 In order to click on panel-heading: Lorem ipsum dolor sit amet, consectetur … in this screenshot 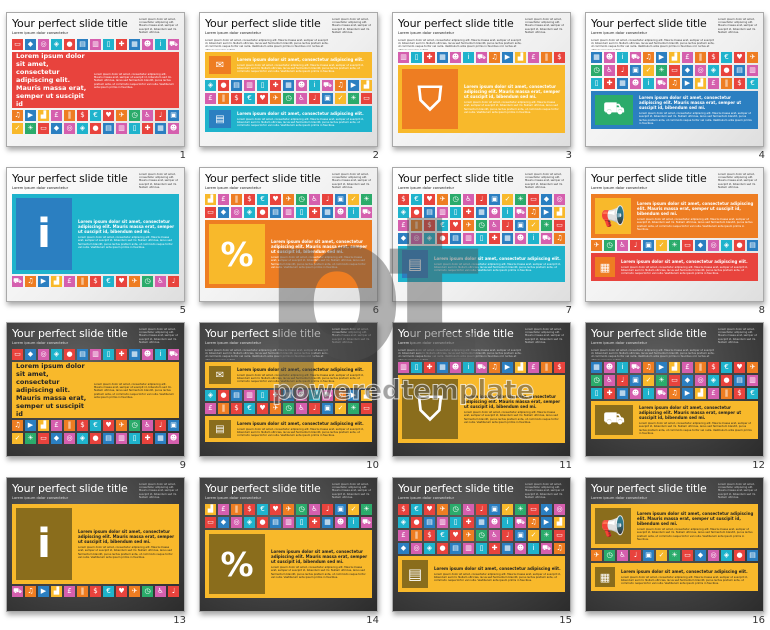, I will do `click(126, 537)`.